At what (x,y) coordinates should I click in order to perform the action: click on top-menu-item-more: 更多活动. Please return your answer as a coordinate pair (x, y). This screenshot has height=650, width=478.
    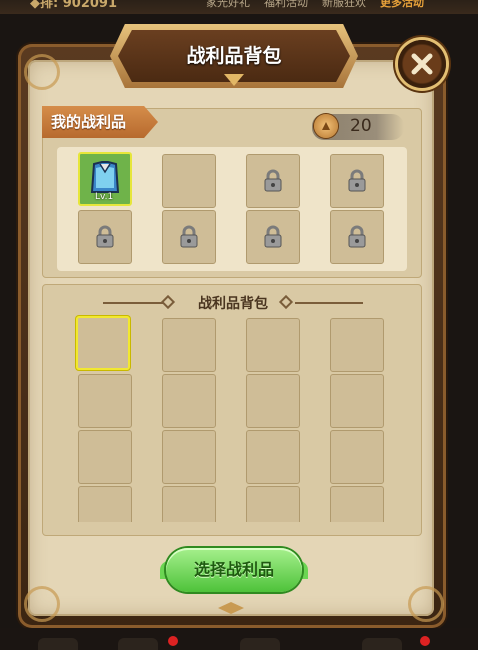
    Looking at the image, I should click on (402, 5).